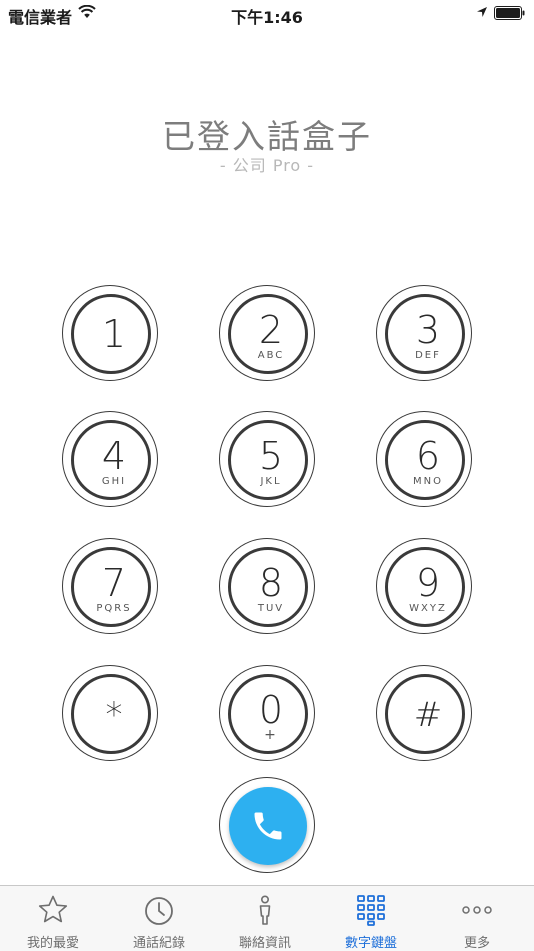  Describe the element at coordinates (264, 943) in the screenshot. I see `tab-label: 聯絡資訊` at that location.